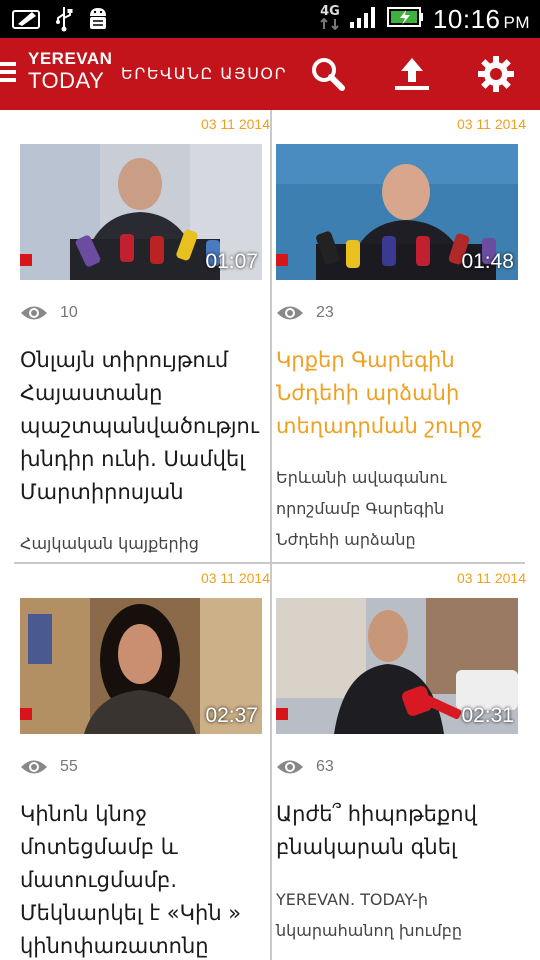  Describe the element at coordinates (66, 80) in the screenshot. I see `logo-bottom-text: TODAY` at that location.